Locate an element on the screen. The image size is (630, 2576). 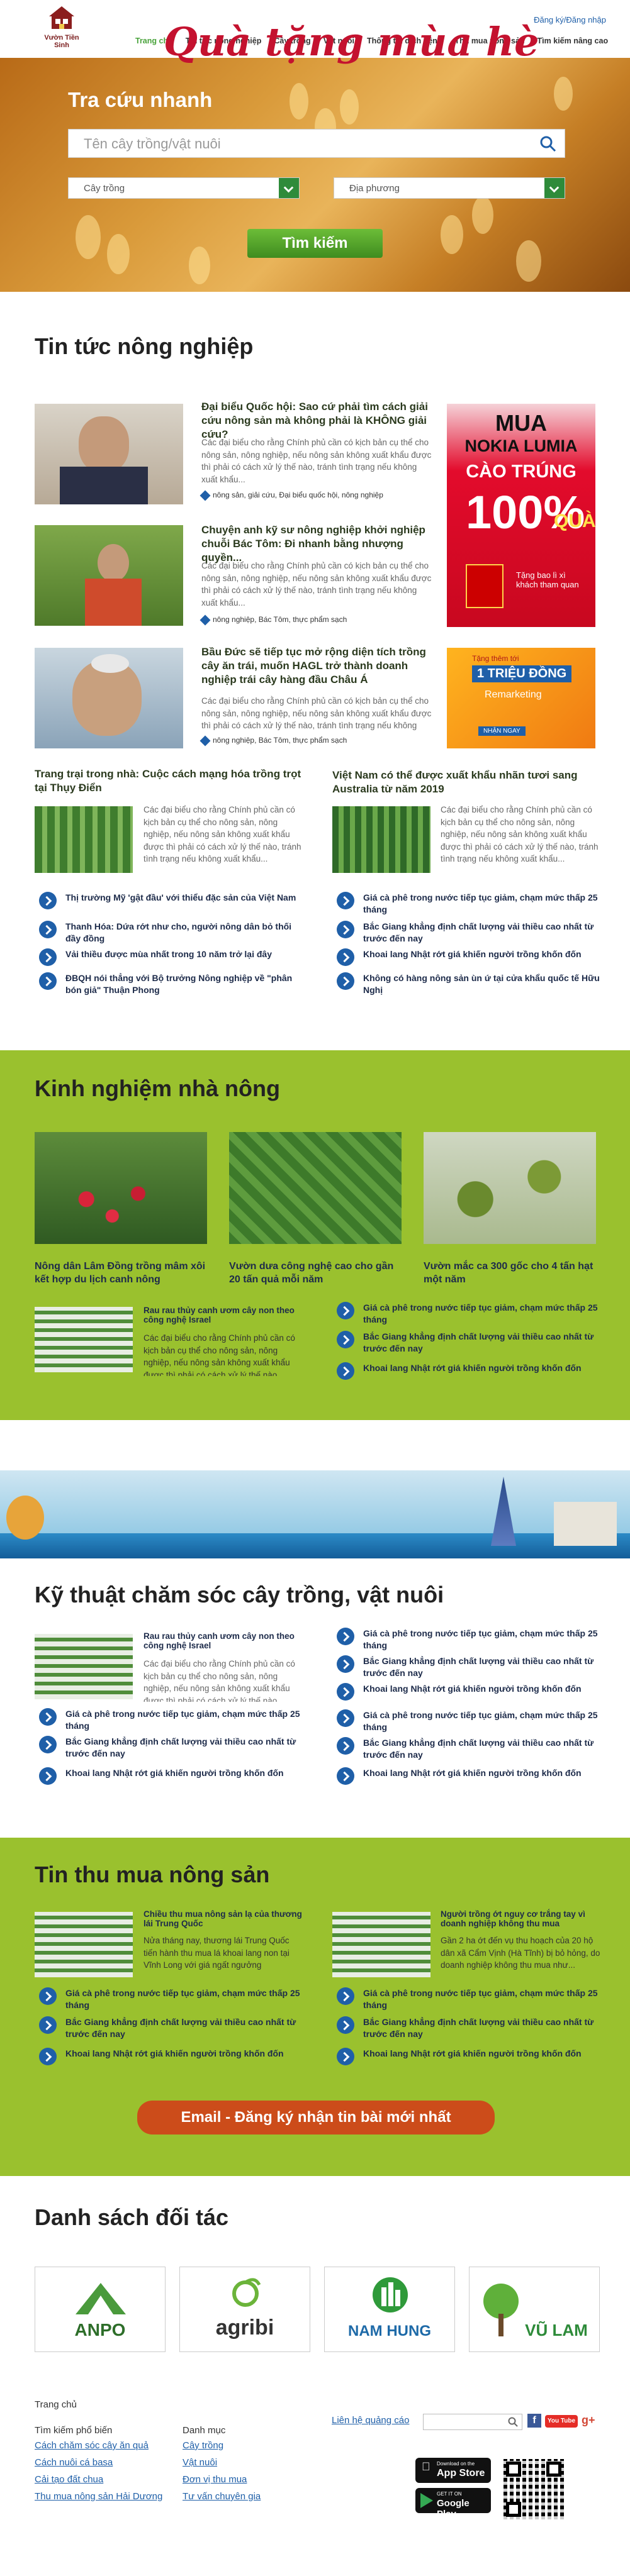
partner-namhung: NAM HUNG is located at coordinates (389, 2309).